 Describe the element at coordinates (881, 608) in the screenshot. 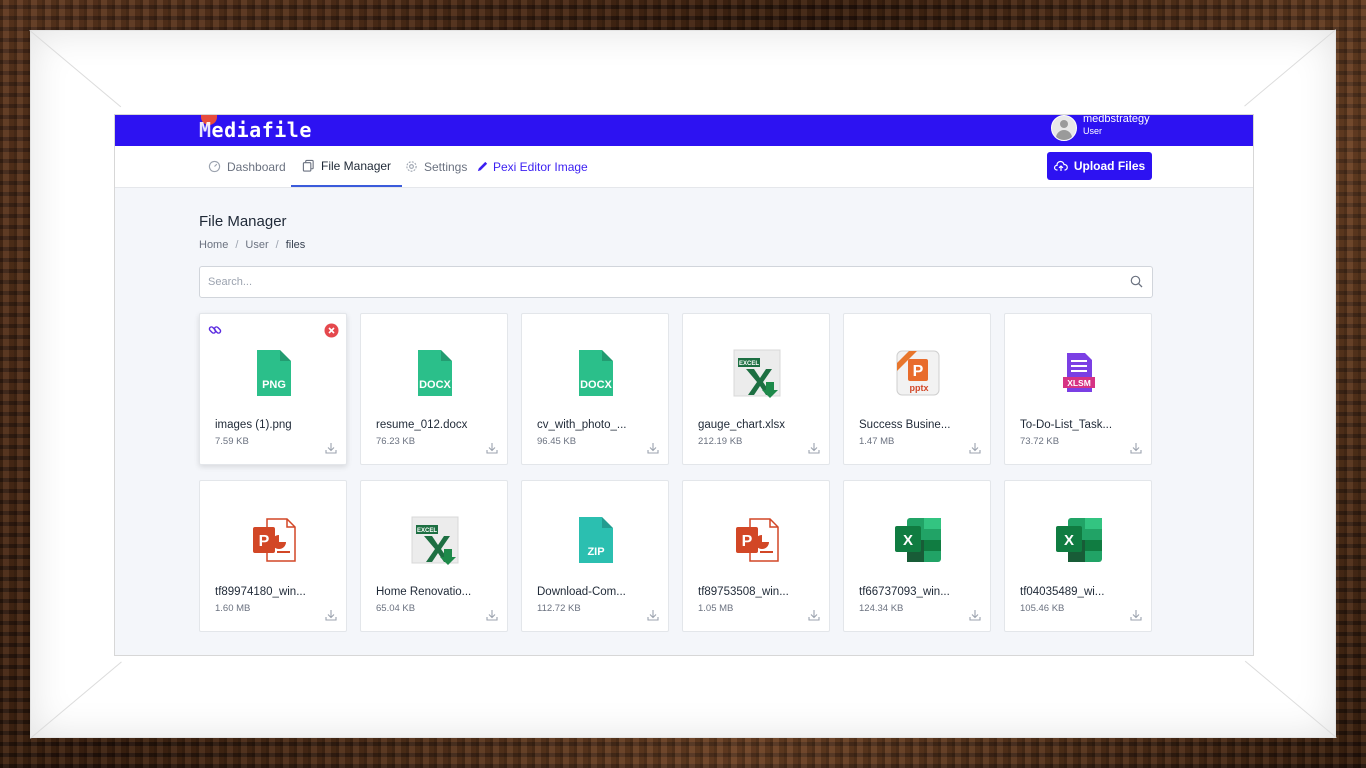

I see `file-size: 124.34 KB` at that location.